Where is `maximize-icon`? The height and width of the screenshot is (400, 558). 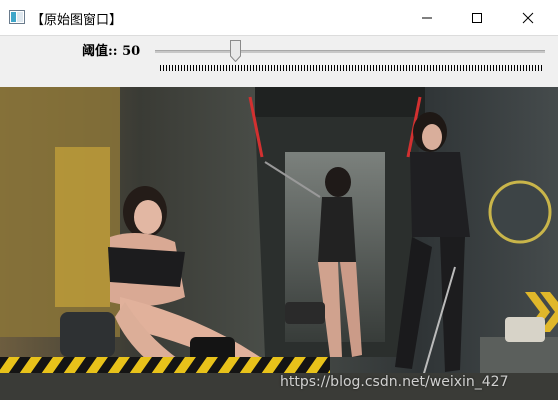 maximize-icon is located at coordinates (477, 17).